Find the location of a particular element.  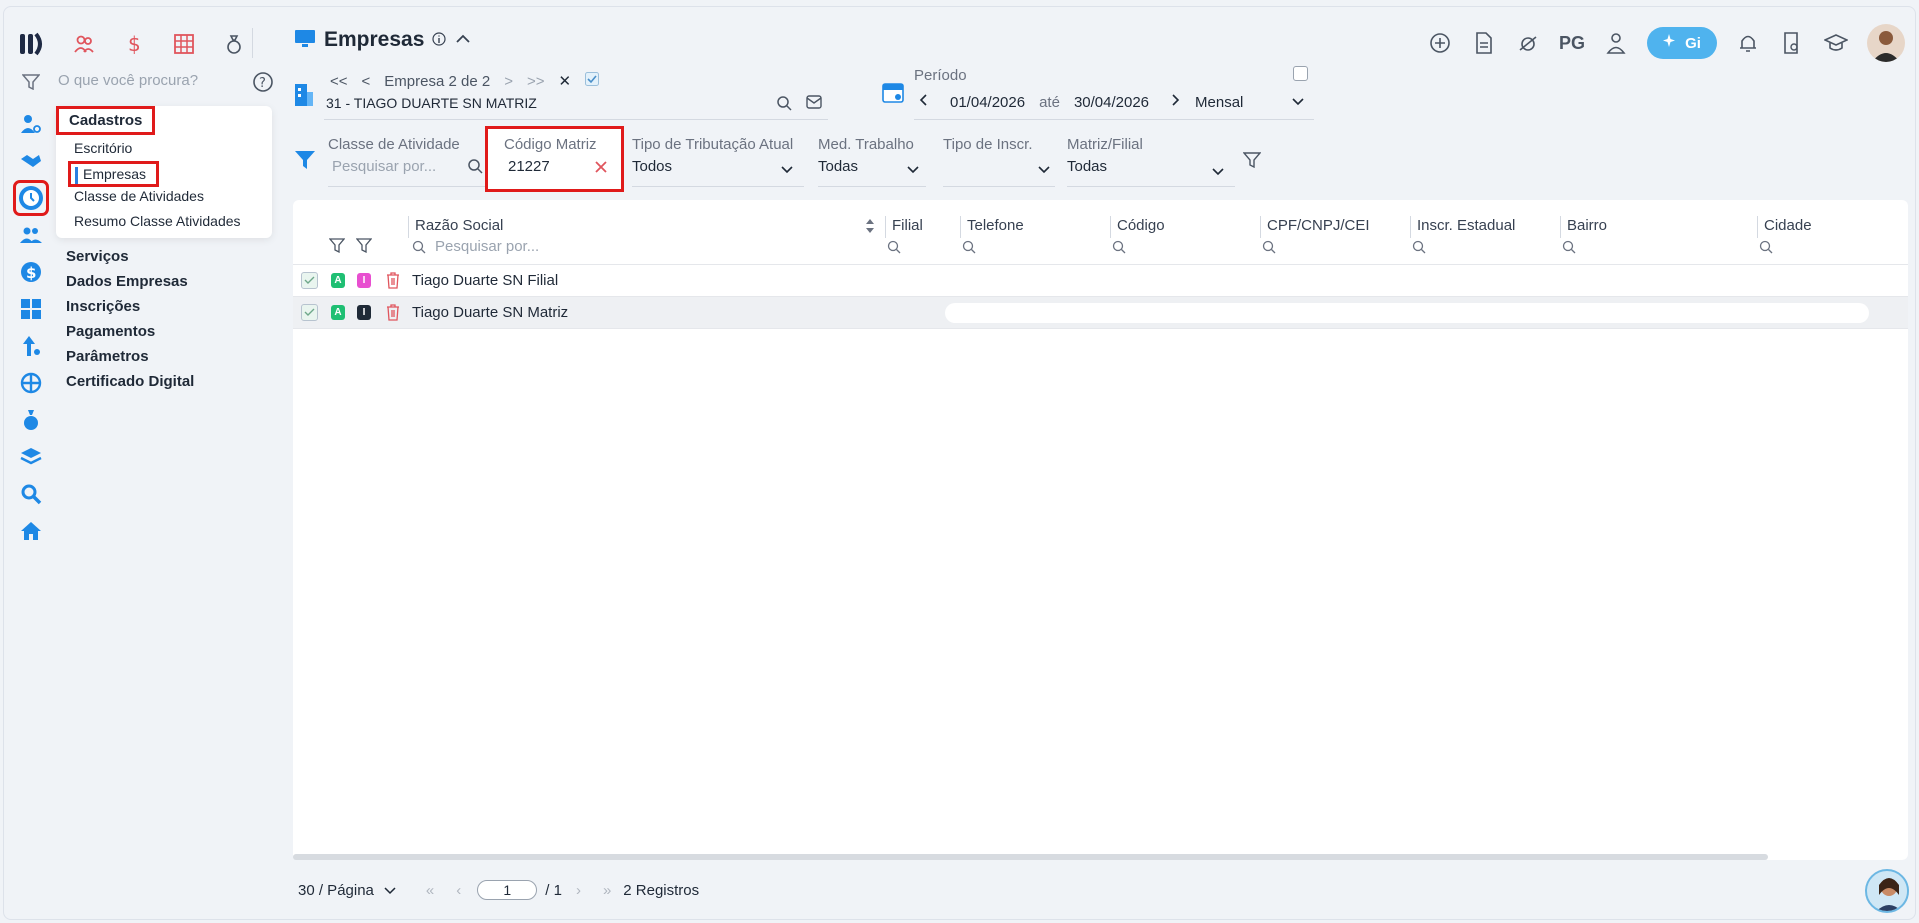

filter-codigo-matriz-input: 21227 is located at coordinates (529, 166).